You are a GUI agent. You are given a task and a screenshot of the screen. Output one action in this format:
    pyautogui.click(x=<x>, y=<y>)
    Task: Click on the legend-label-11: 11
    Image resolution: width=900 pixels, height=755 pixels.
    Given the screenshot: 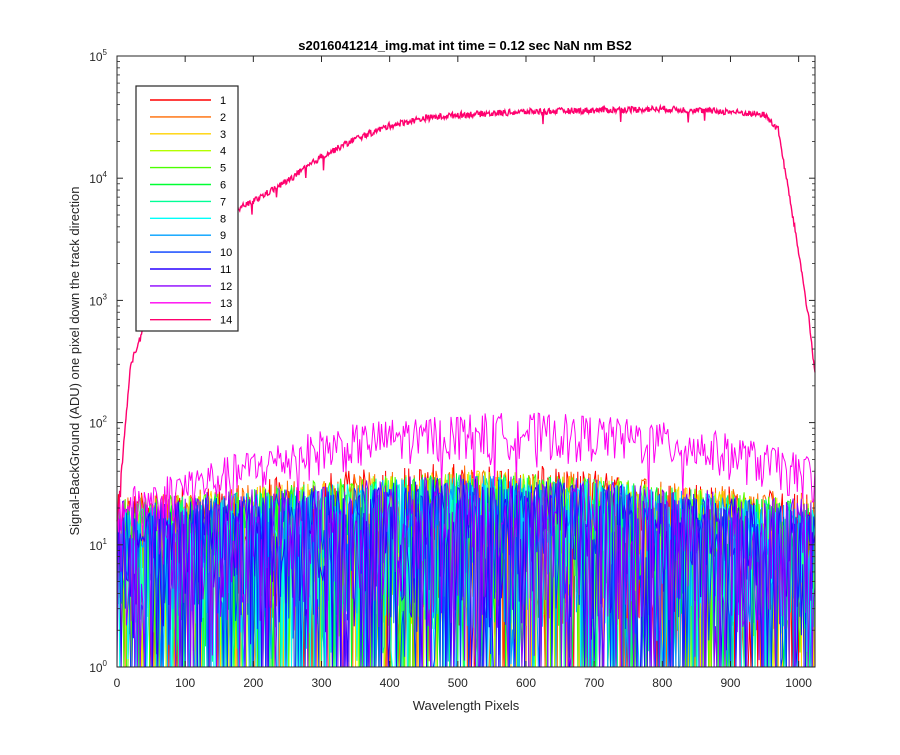 What is the action you would take?
    pyautogui.click(x=225, y=270)
    